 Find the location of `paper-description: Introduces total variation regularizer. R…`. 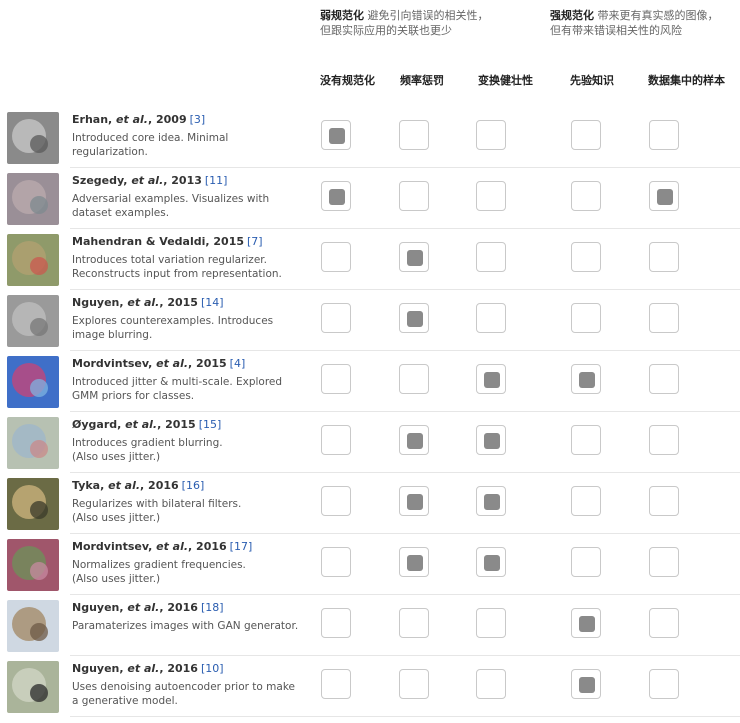

paper-description: Introduces total variation regularizer. R… is located at coordinates (192, 267).